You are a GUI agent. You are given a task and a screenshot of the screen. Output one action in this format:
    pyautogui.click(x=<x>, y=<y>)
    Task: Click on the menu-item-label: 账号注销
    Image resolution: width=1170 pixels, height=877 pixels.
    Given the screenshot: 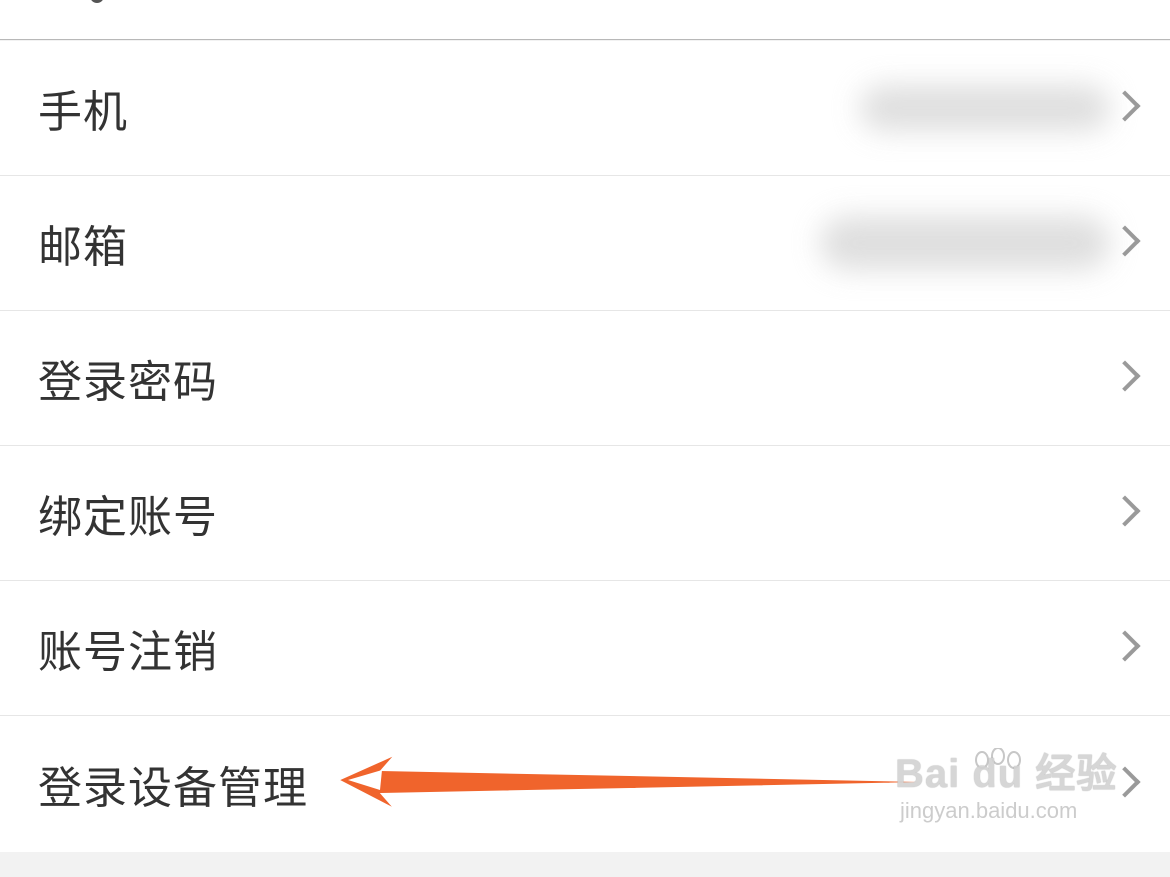 What is the action you would take?
    pyautogui.click(x=128, y=652)
    